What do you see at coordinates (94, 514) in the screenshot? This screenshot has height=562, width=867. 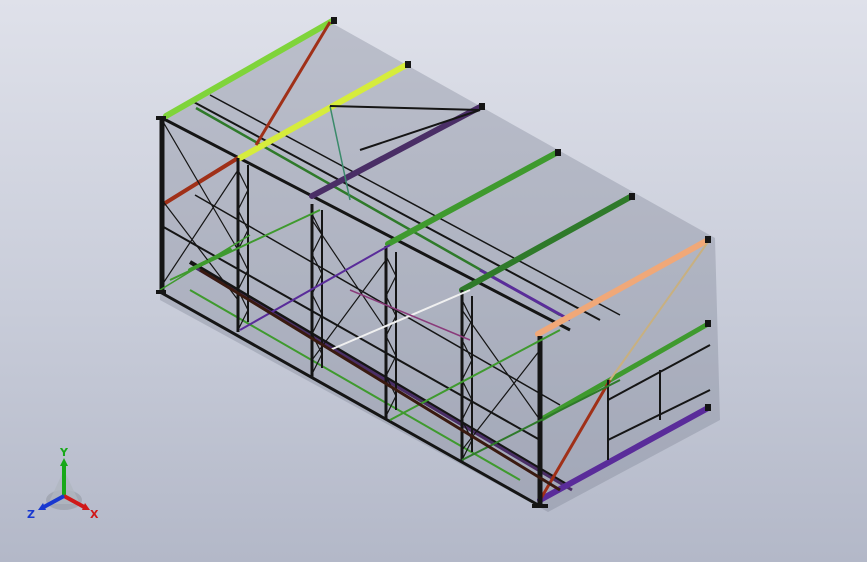 I see `x-axis-label: X` at bounding box center [94, 514].